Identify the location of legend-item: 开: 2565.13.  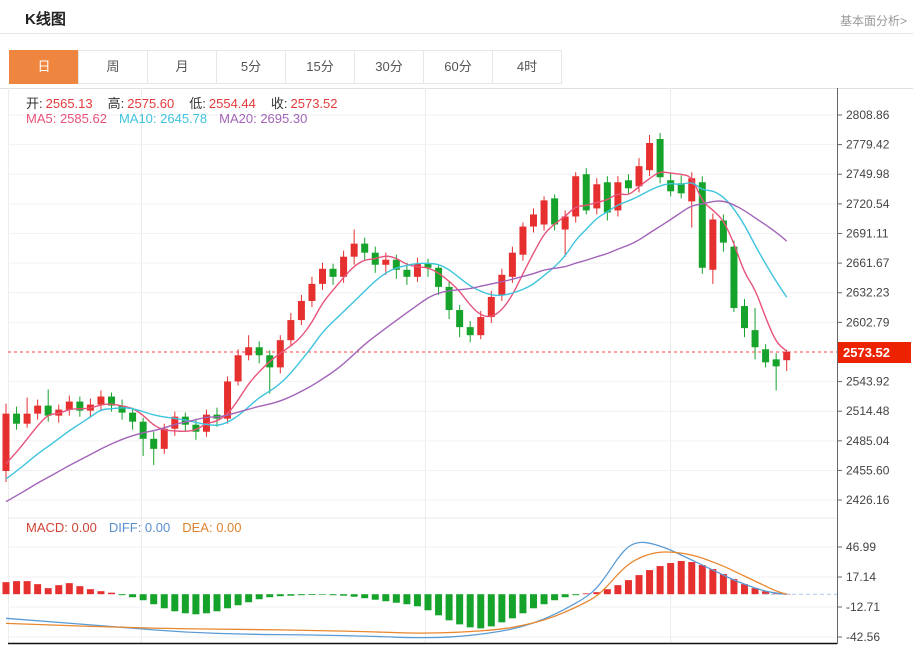
(59, 103).